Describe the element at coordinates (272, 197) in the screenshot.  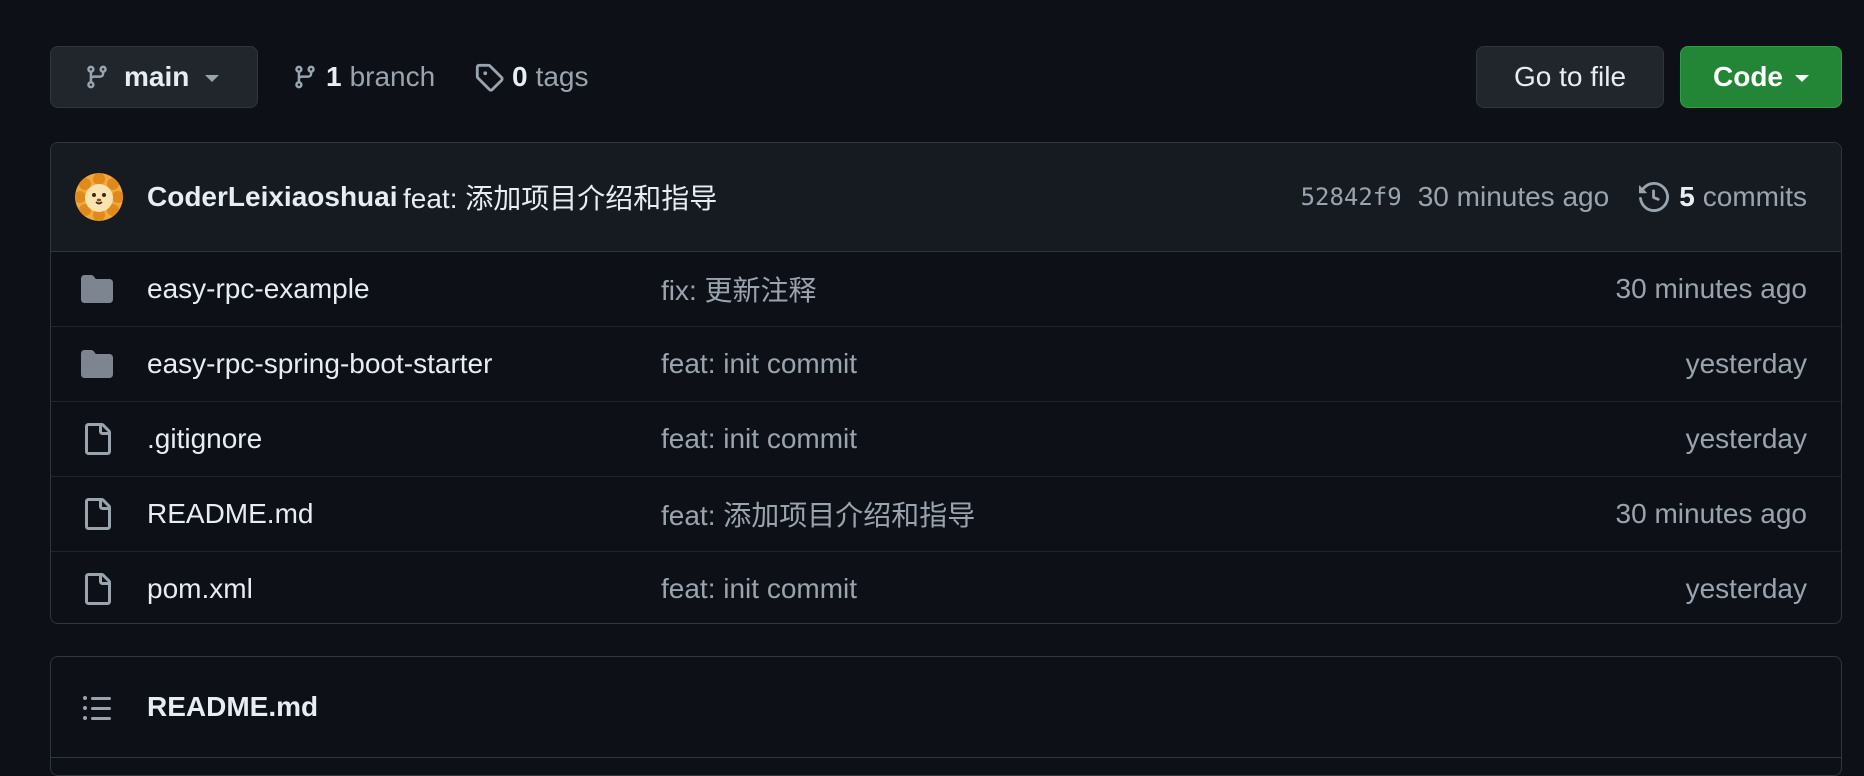
I see `commit-author-link: CoderLeixiaoshuai` at that location.